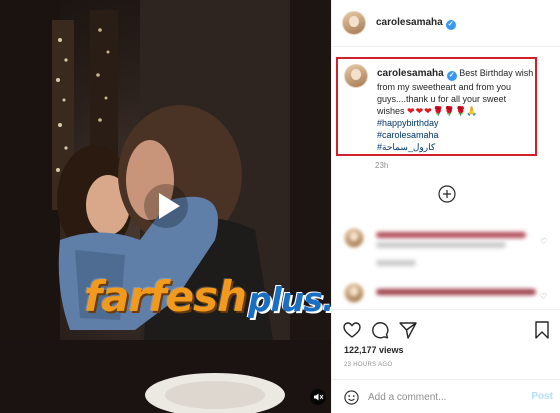  I want to click on praying-hands-emoji: 🙏, so click(472, 111).